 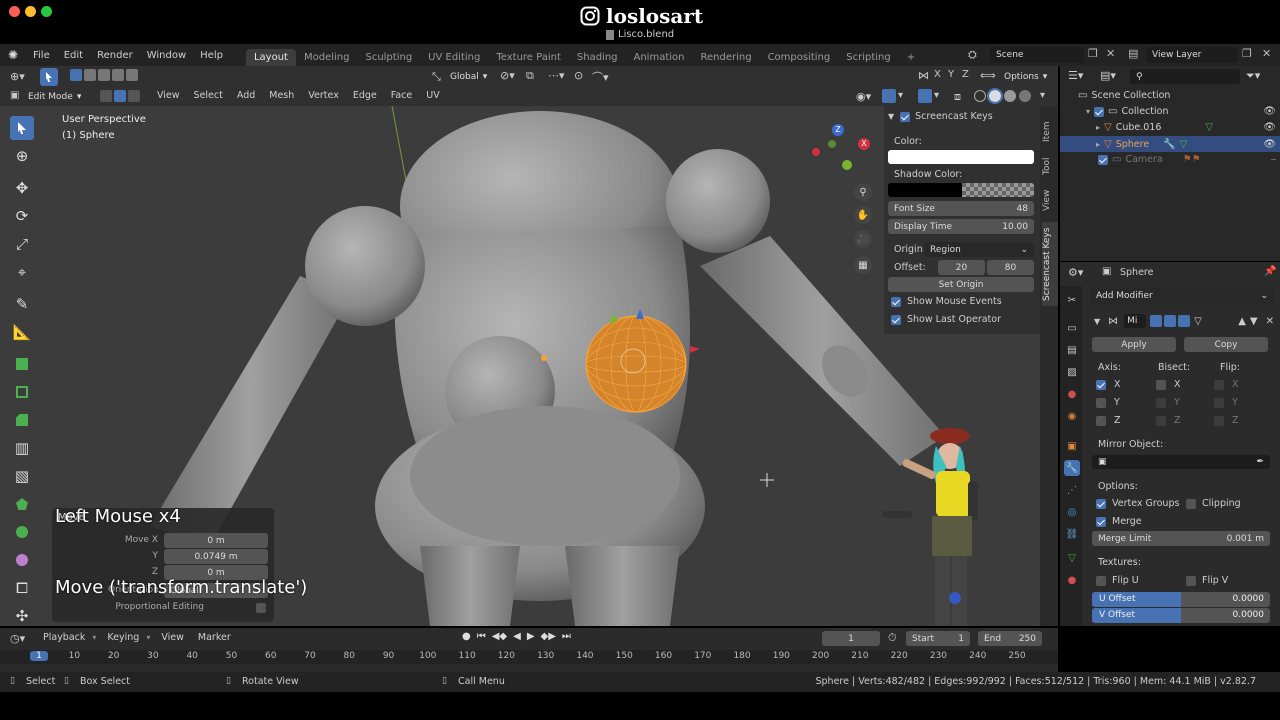 What do you see at coordinates (896, 301) in the screenshot?
I see `show-mouse-events-checkbox` at bounding box center [896, 301].